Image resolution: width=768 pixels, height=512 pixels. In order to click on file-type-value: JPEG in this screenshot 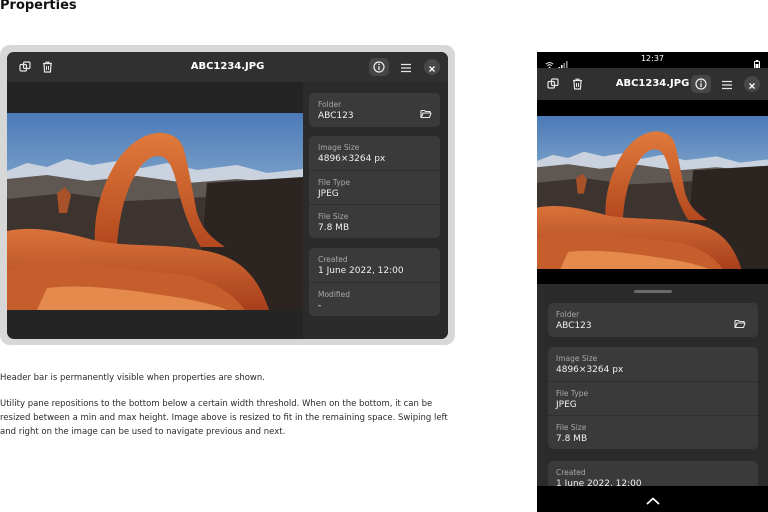, I will do `click(328, 194)`.